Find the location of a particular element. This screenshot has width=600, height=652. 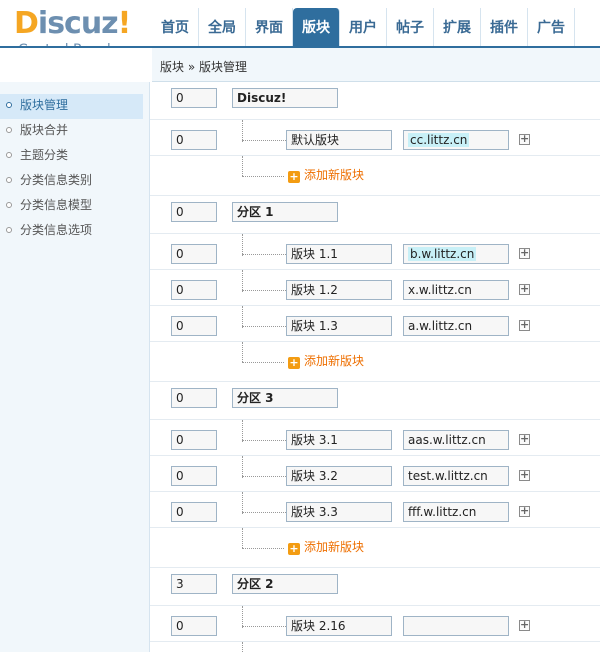

sidebar-item: 版块合并 is located at coordinates (74, 131).